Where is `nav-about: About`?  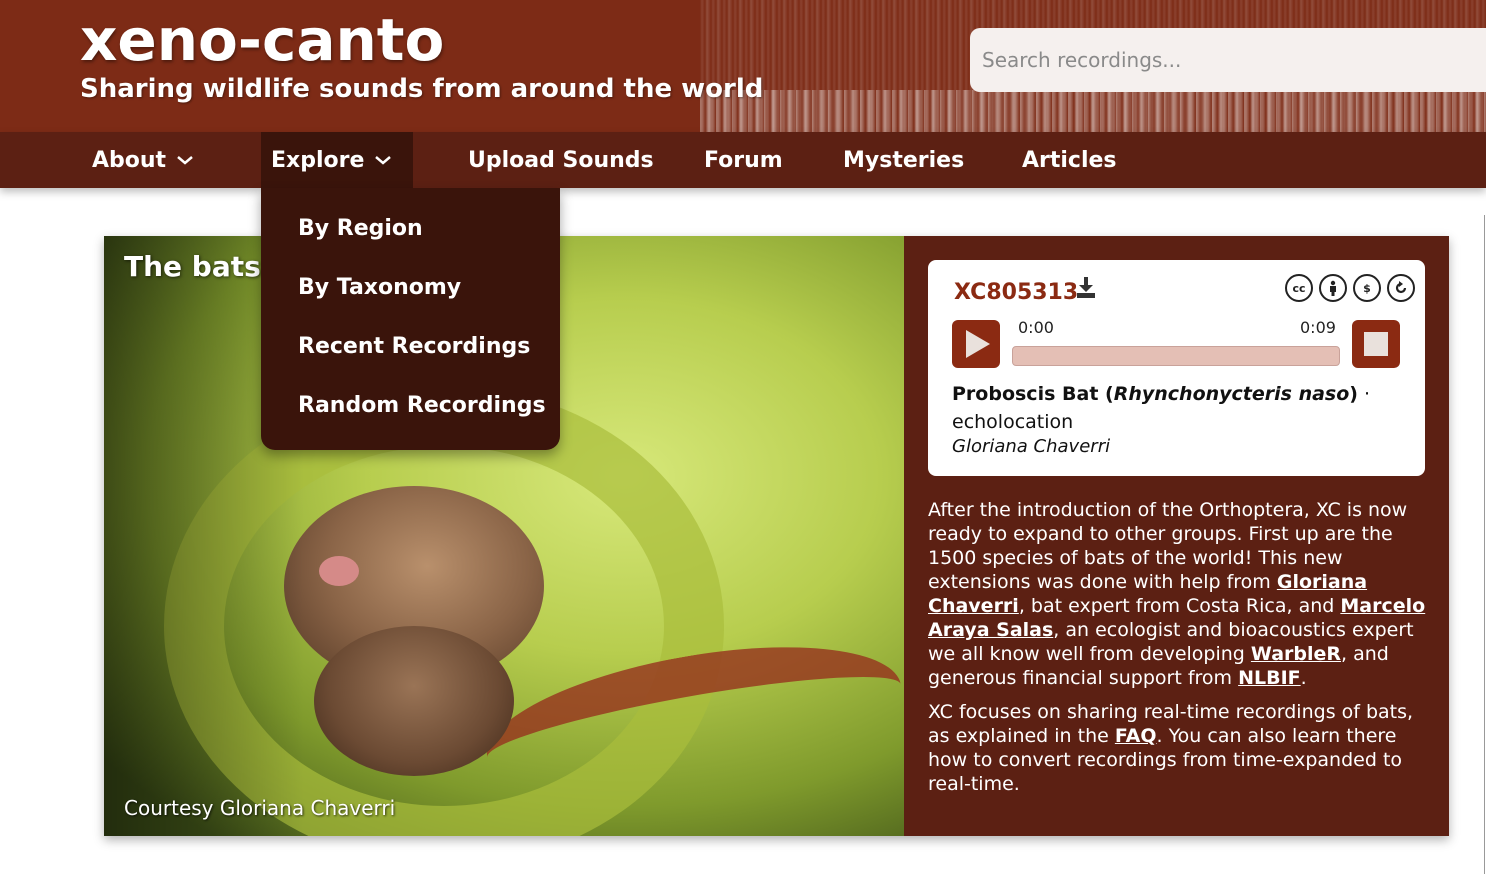
nav-about: About is located at coordinates (143, 160).